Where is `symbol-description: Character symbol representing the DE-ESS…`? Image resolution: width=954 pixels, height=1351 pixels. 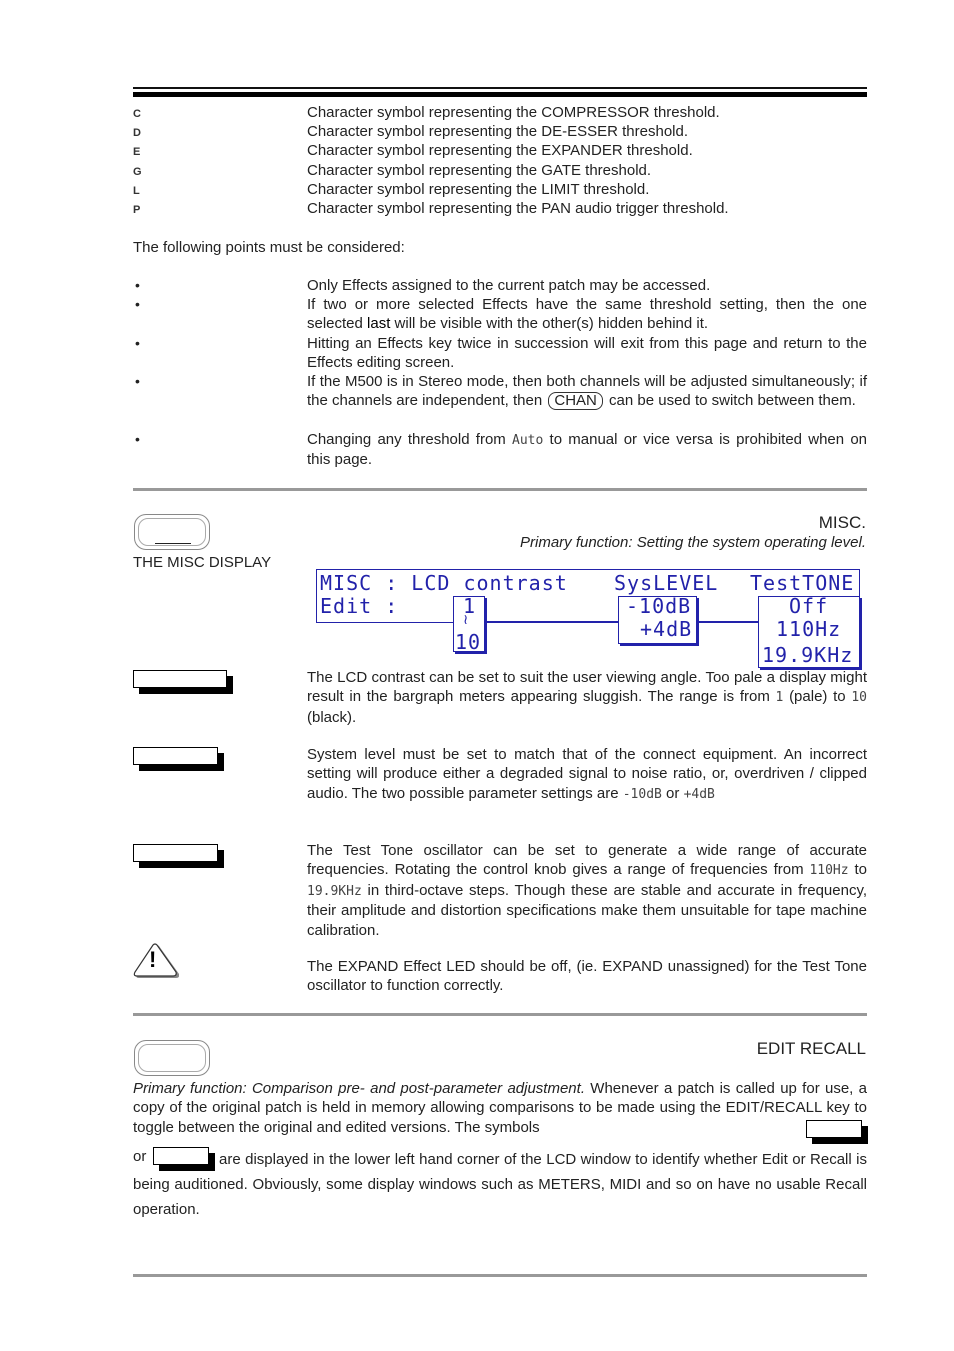
symbol-description: Character symbol representing the DE-ESS… is located at coordinates (498, 131).